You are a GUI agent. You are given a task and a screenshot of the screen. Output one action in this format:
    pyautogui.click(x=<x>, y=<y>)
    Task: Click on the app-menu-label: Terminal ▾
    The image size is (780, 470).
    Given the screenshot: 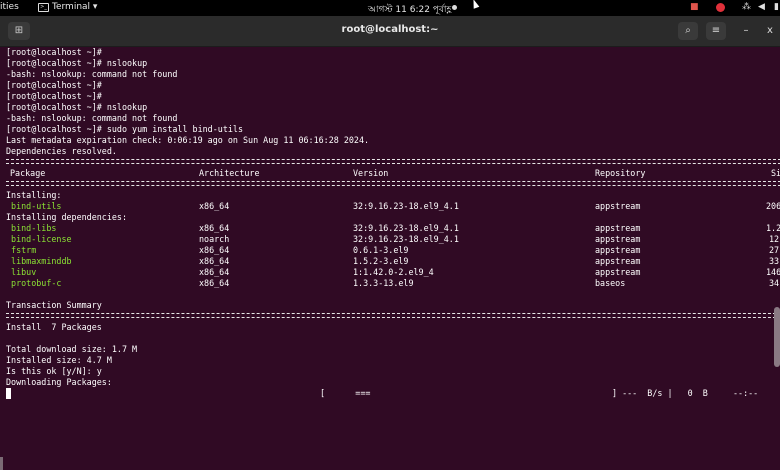 What is the action you would take?
    pyautogui.click(x=75, y=7)
    